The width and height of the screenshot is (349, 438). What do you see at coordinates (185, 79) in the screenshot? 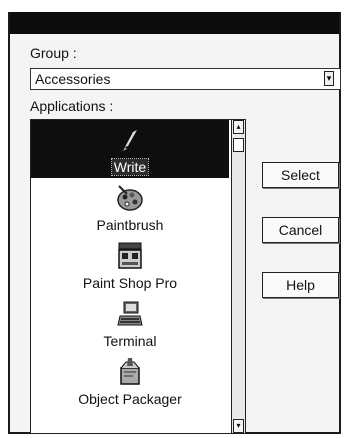
I see `group-select: Accessories ▾` at bounding box center [185, 79].